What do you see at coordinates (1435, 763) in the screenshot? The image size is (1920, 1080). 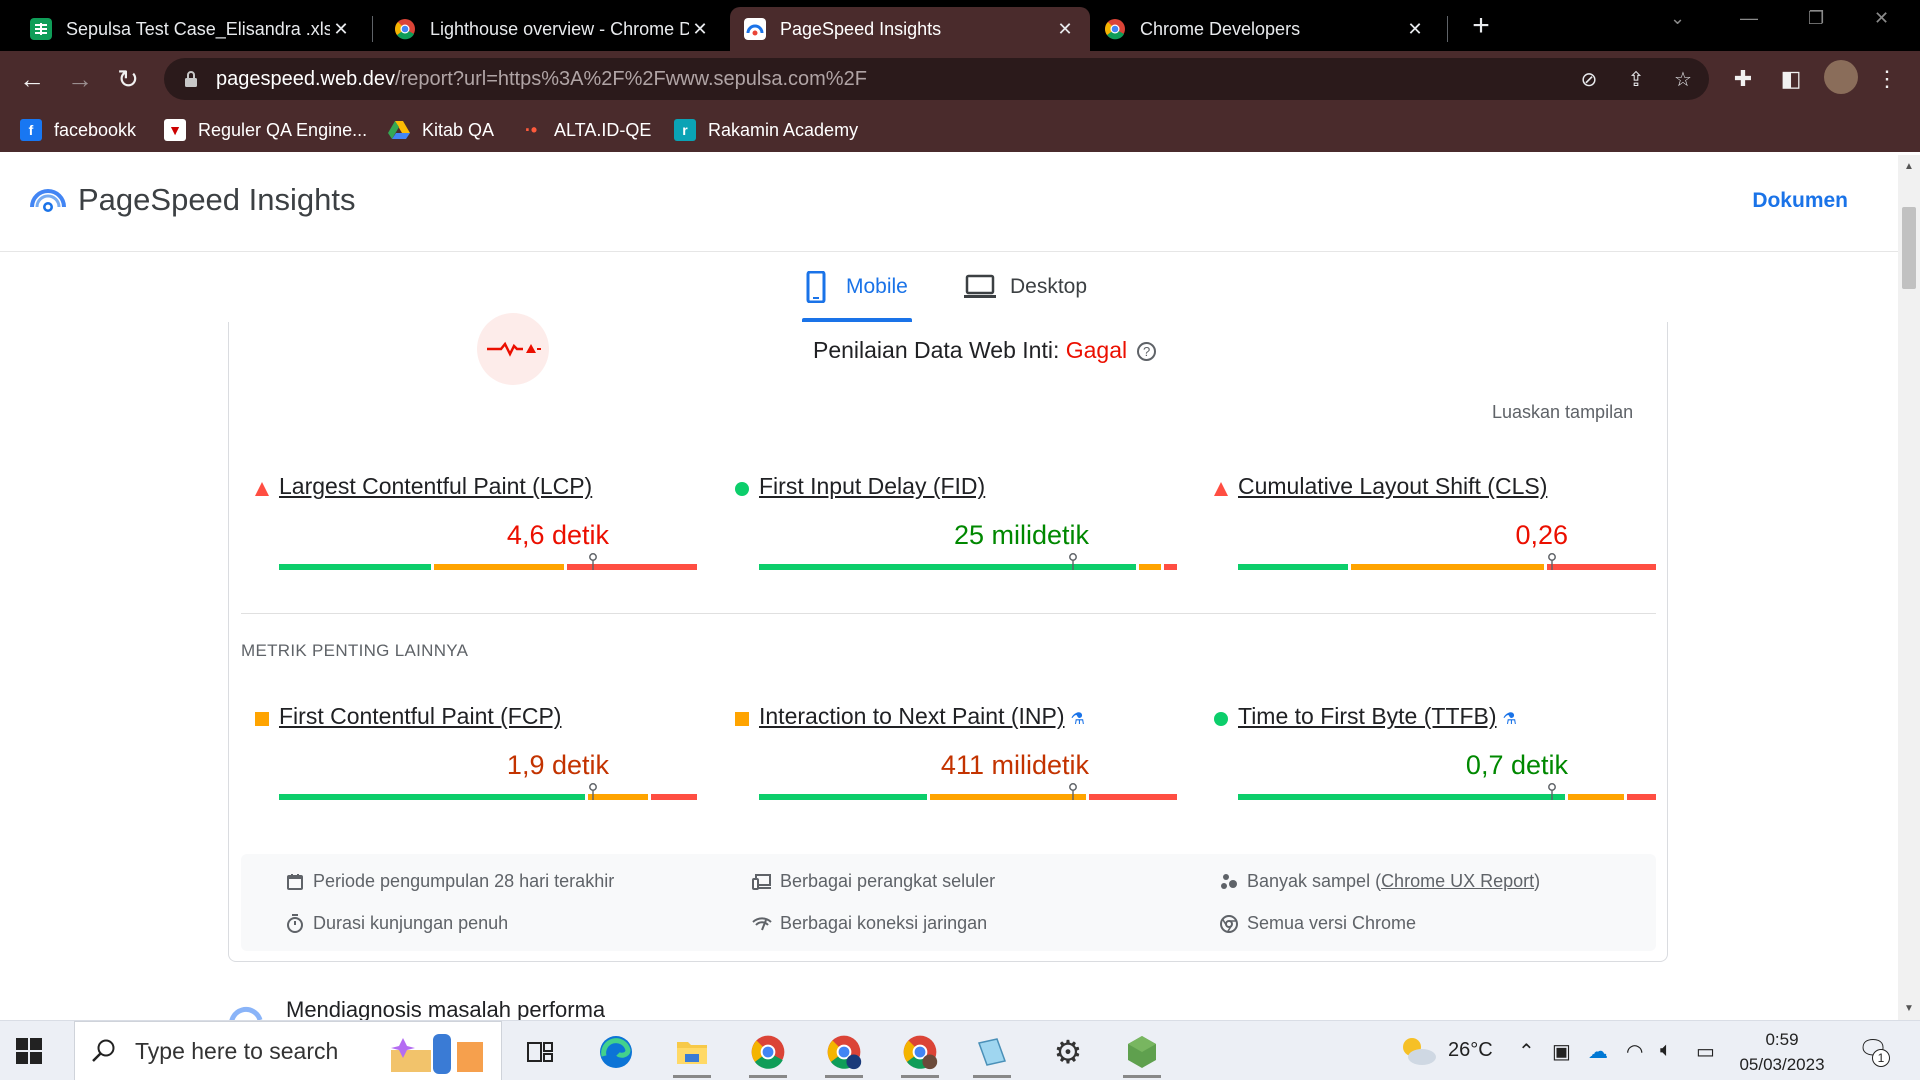 I see `metric-ttfb: Time to First Byte (TTFB) ⚗ 0,7 detik` at bounding box center [1435, 763].